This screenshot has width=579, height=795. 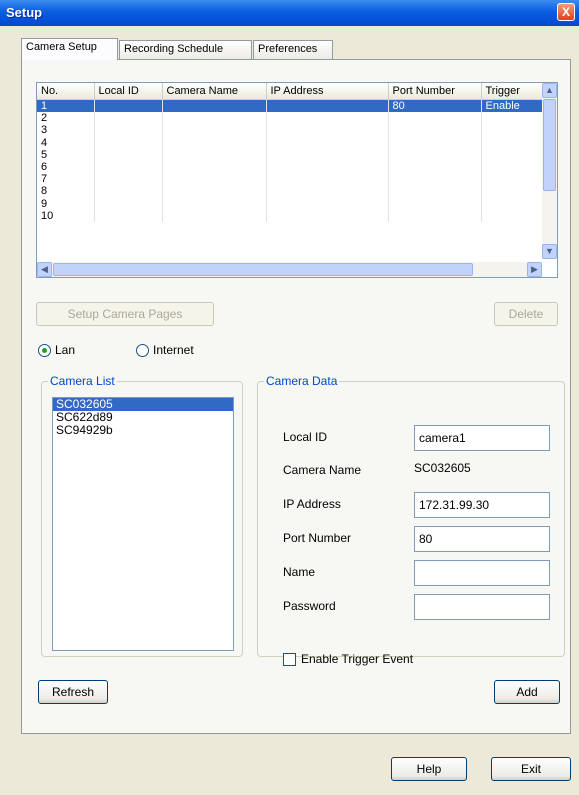 I want to click on scroll-down-icon: ▼, so click(x=549, y=251).